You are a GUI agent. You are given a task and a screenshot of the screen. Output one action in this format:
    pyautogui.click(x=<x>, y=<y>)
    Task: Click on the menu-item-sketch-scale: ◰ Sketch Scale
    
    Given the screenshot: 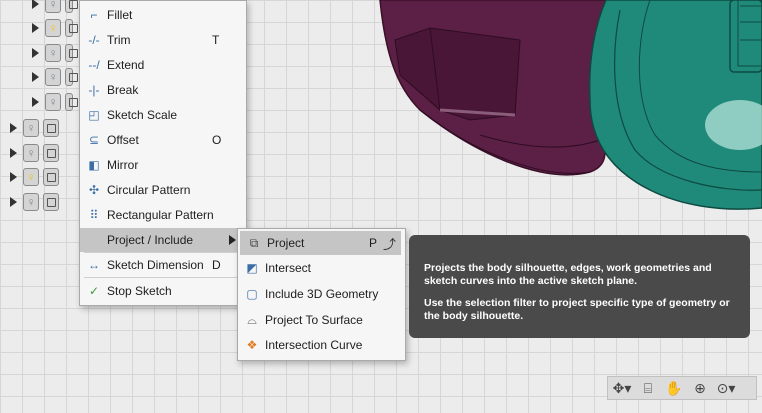 What is the action you would take?
    pyautogui.click(x=163, y=115)
    